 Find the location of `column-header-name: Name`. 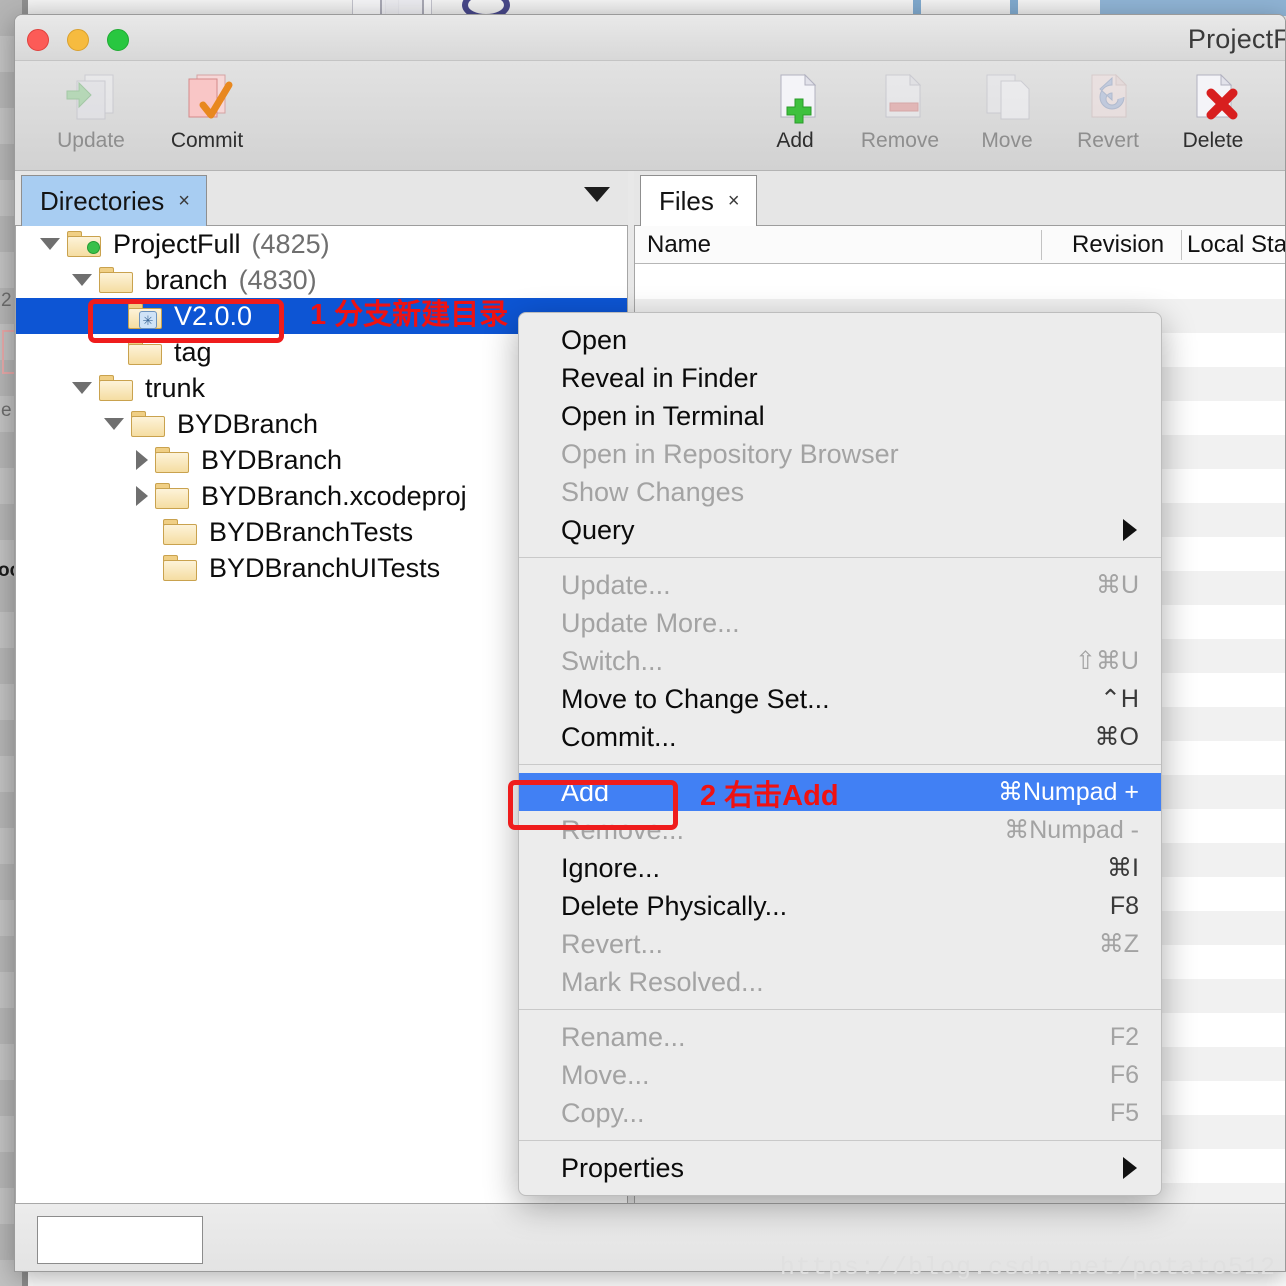

column-header-name: Name is located at coordinates (679, 245).